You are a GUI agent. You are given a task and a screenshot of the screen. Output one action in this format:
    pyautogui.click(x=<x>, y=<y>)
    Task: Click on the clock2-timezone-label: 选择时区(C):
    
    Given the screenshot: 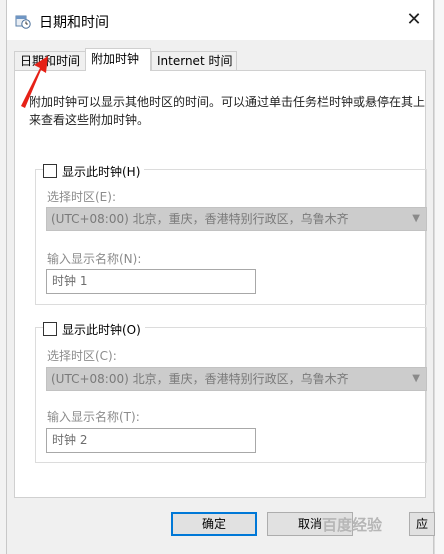 What is the action you would take?
    pyautogui.click(x=82, y=356)
    